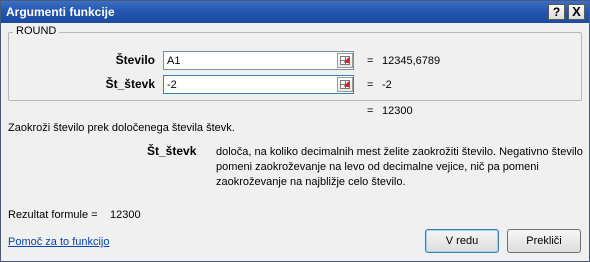  What do you see at coordinates (130, 84) in the screenshot?
I see `argument-label-st-stevk: Št_števk` at bounding box center [130, 84].